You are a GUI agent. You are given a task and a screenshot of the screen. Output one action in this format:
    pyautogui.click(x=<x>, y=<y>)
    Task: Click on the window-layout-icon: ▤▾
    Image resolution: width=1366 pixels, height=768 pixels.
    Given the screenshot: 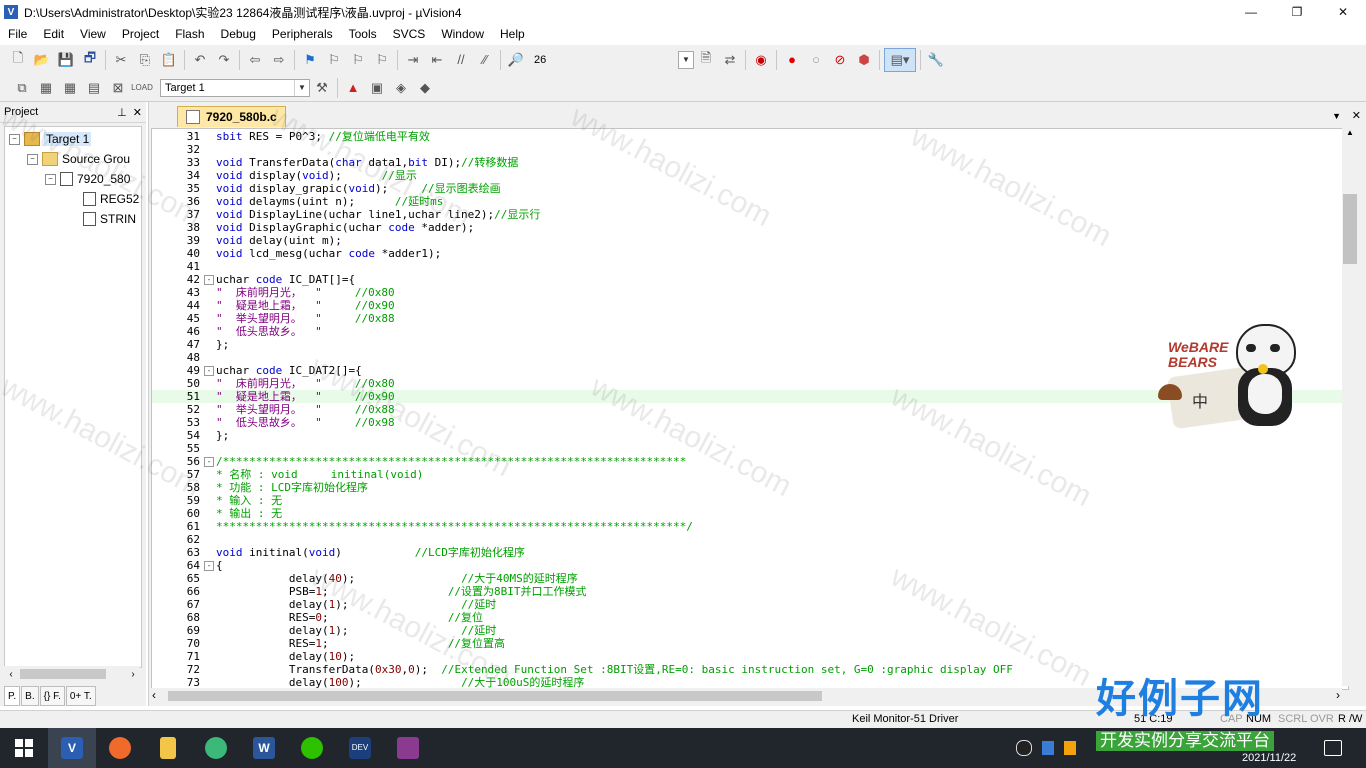 What is the action you would take?
    pyautogui.click(x=900, y=59)
    